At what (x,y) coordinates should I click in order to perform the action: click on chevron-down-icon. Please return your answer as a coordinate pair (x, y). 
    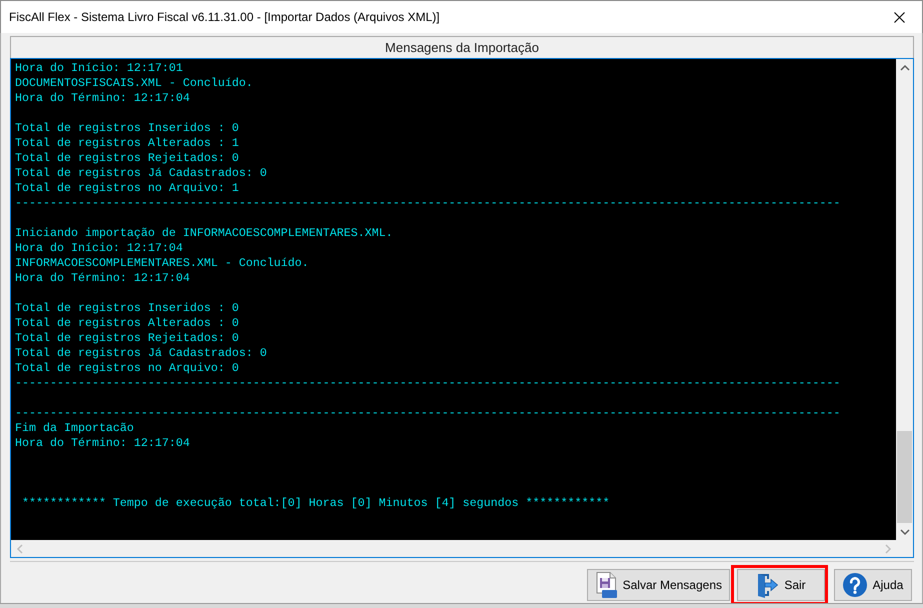
    Looking at the image, I should click on (905, 532).